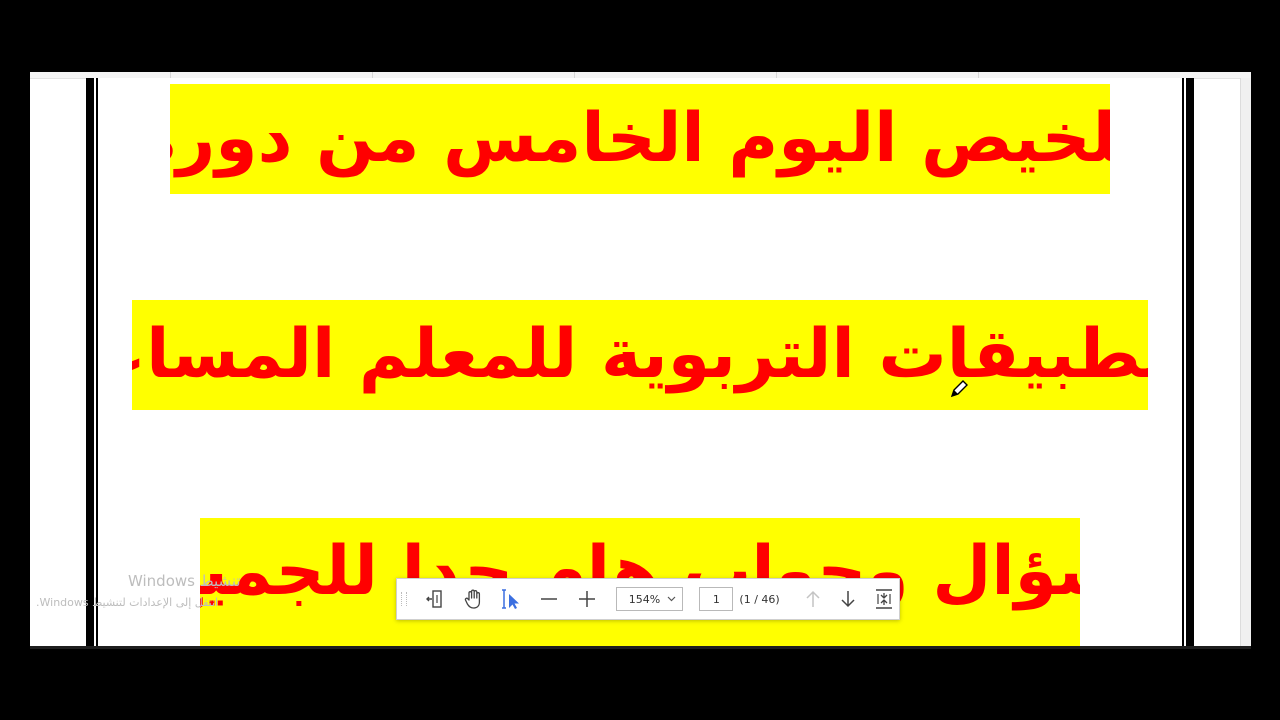  Describe the element at coordinates (759, 599) in the screenshot. I see `page-count: (1 / 46)` at that location.